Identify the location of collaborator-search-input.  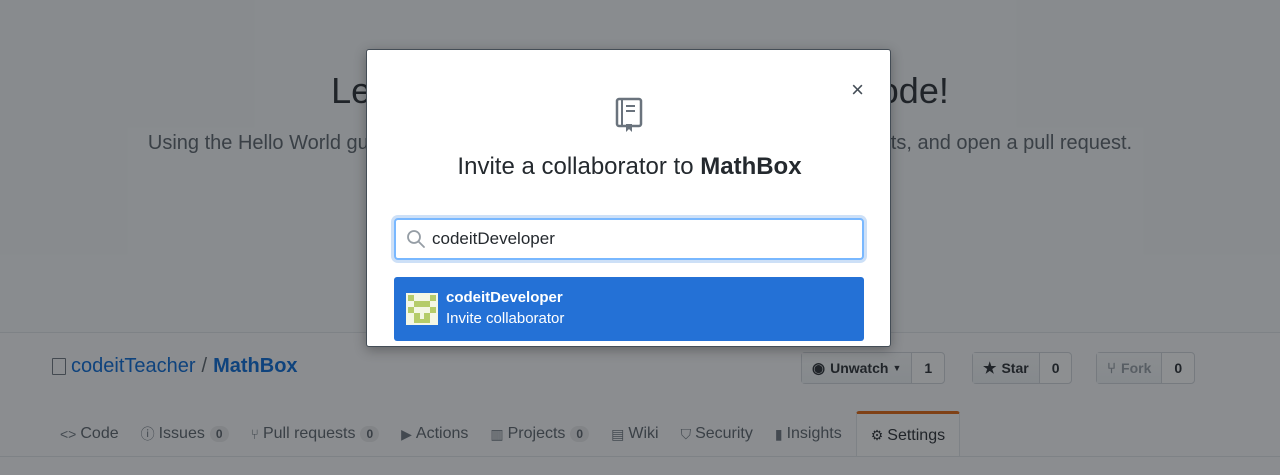
(632, 239).